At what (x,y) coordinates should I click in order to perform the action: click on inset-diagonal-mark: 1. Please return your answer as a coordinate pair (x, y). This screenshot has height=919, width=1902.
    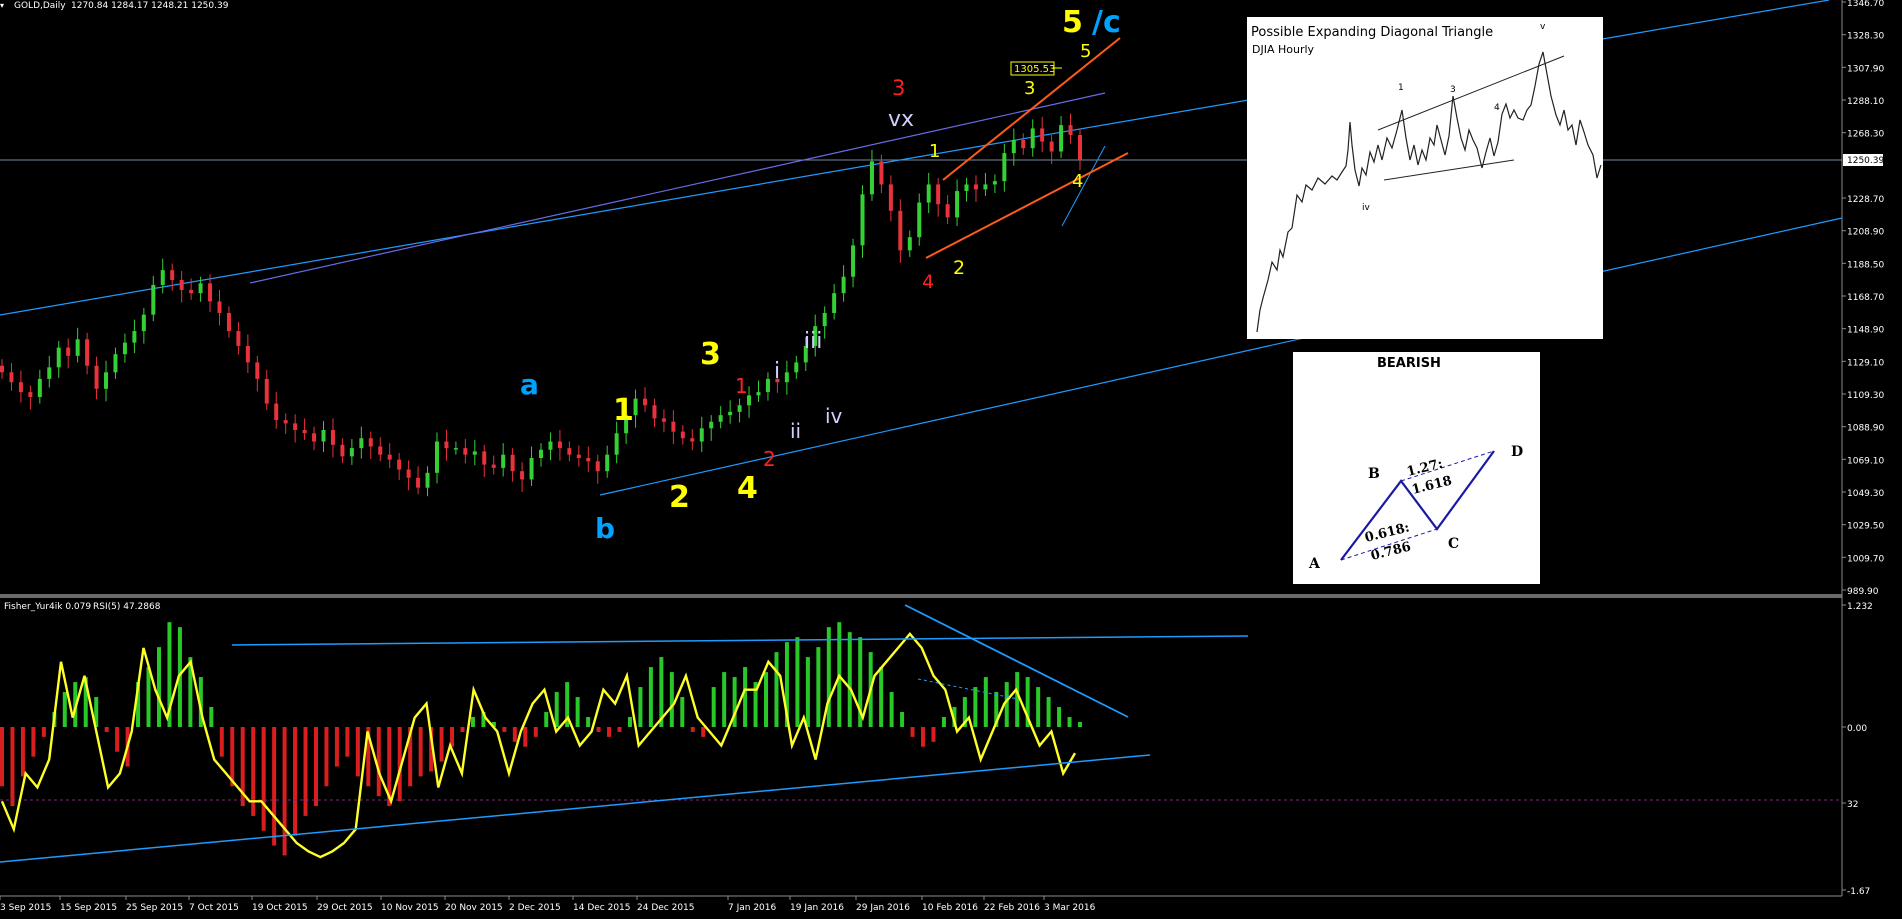
    Looking at the image, I should click on (1401, 88).